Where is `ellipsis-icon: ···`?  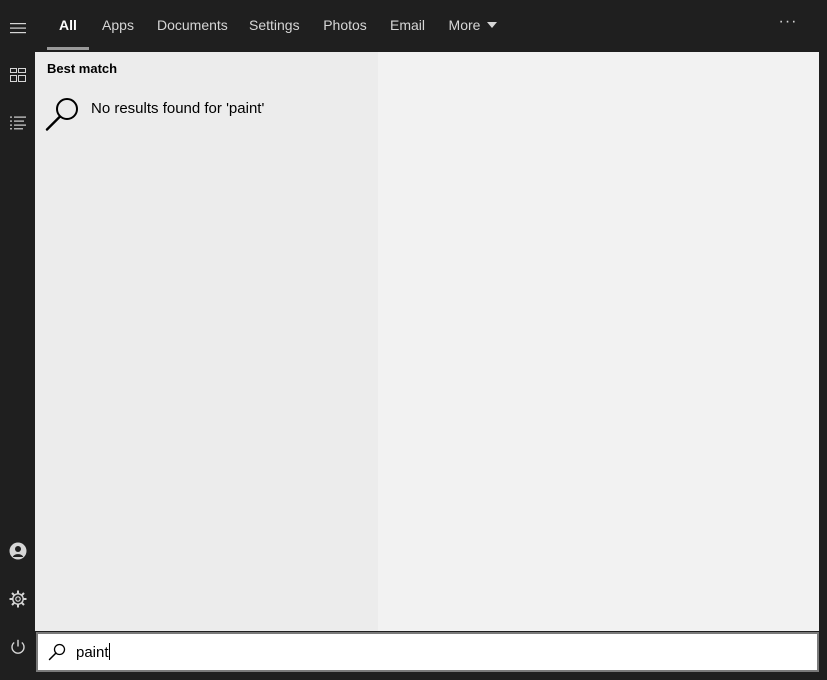 ellipsis-icon: ··· is located at coordinates (788, 21).